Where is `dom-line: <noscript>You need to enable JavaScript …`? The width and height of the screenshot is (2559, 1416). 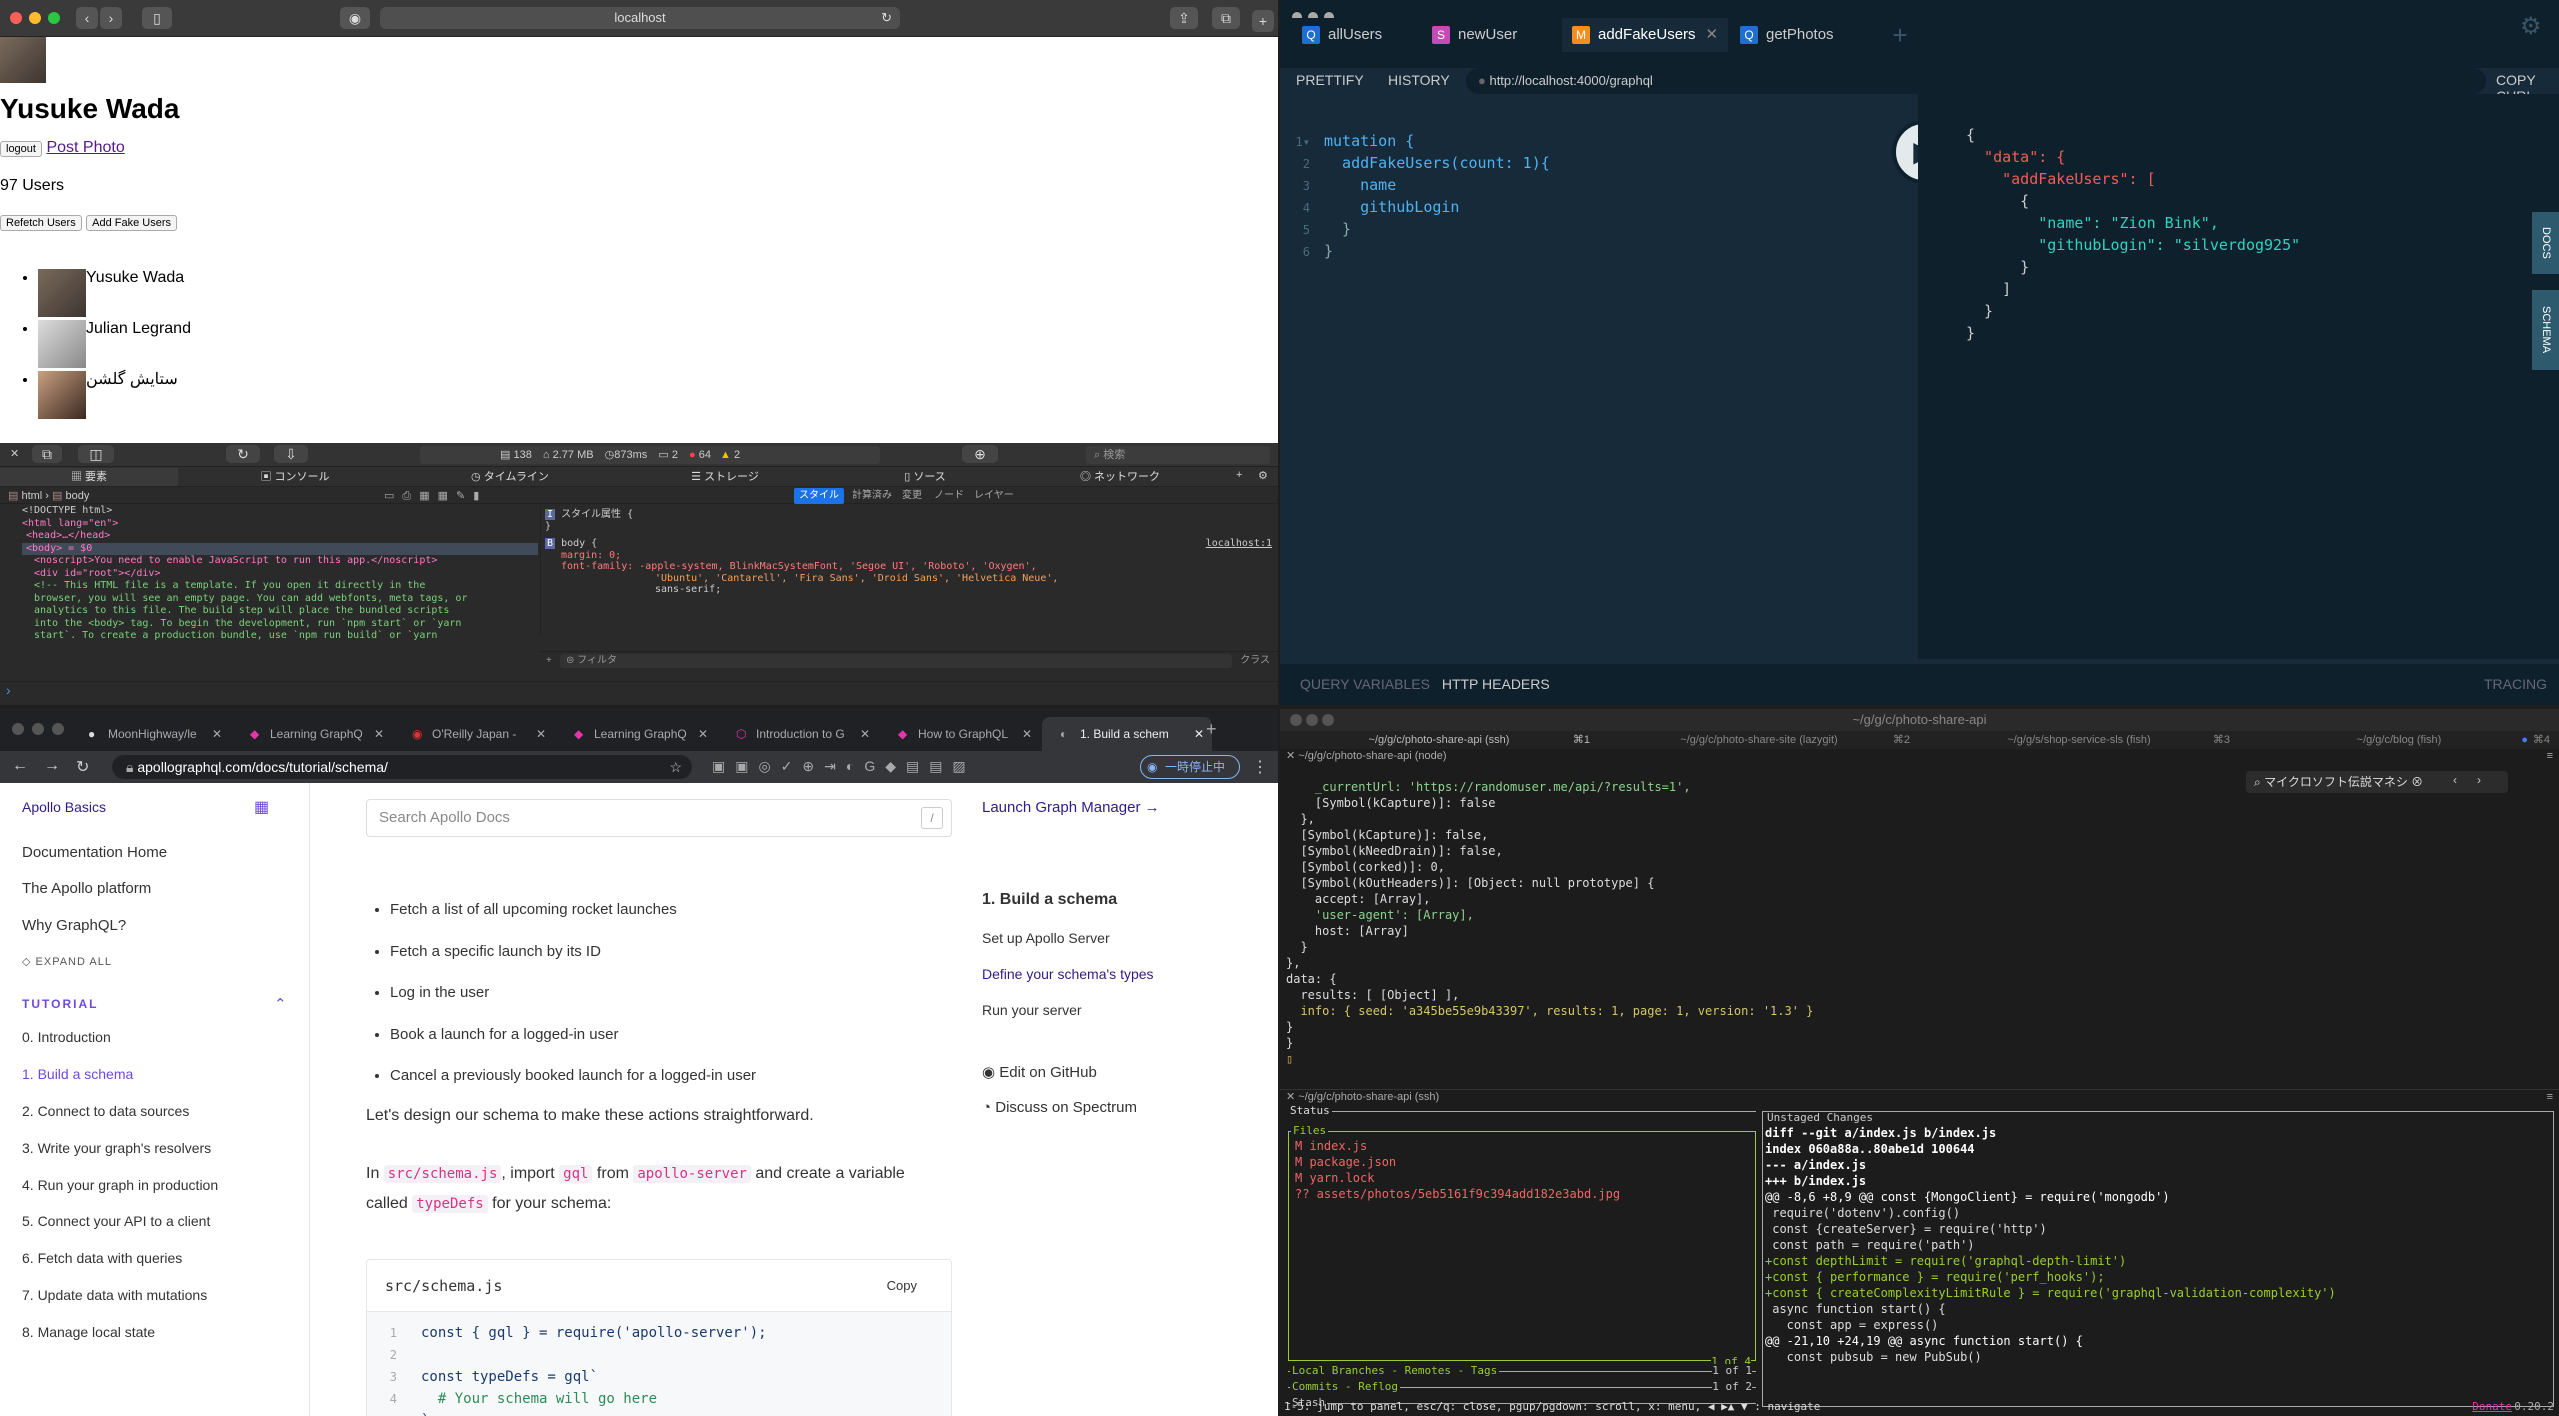 dom-line: <noscript>You need to enable JavaScript … is located at coordinates (280, 561).